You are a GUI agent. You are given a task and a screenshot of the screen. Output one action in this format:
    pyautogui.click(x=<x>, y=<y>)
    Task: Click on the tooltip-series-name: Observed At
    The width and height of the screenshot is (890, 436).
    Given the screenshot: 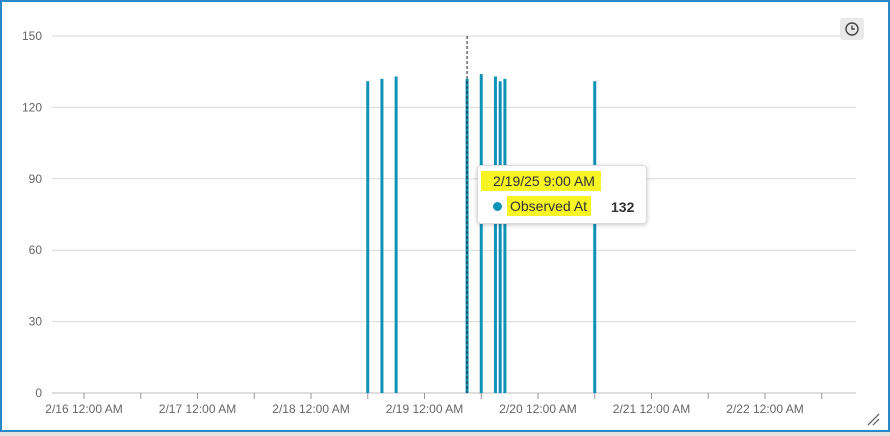 What is the action you would take?
    pyautogui.click(x=549, y=206)
    